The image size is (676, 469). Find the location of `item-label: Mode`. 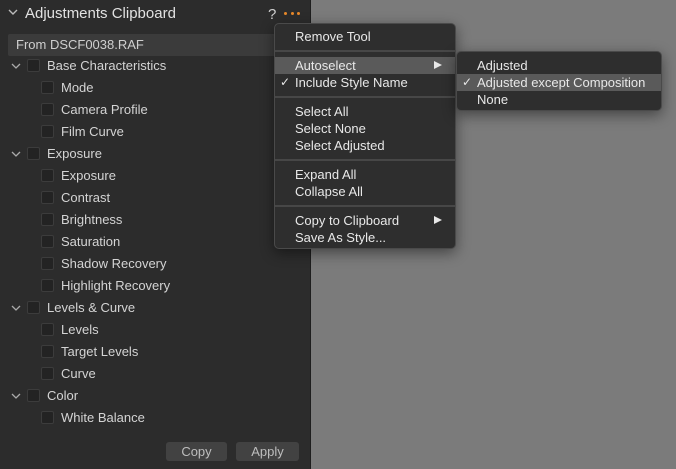

item-label: Mode is located at coordinates (77, 87).